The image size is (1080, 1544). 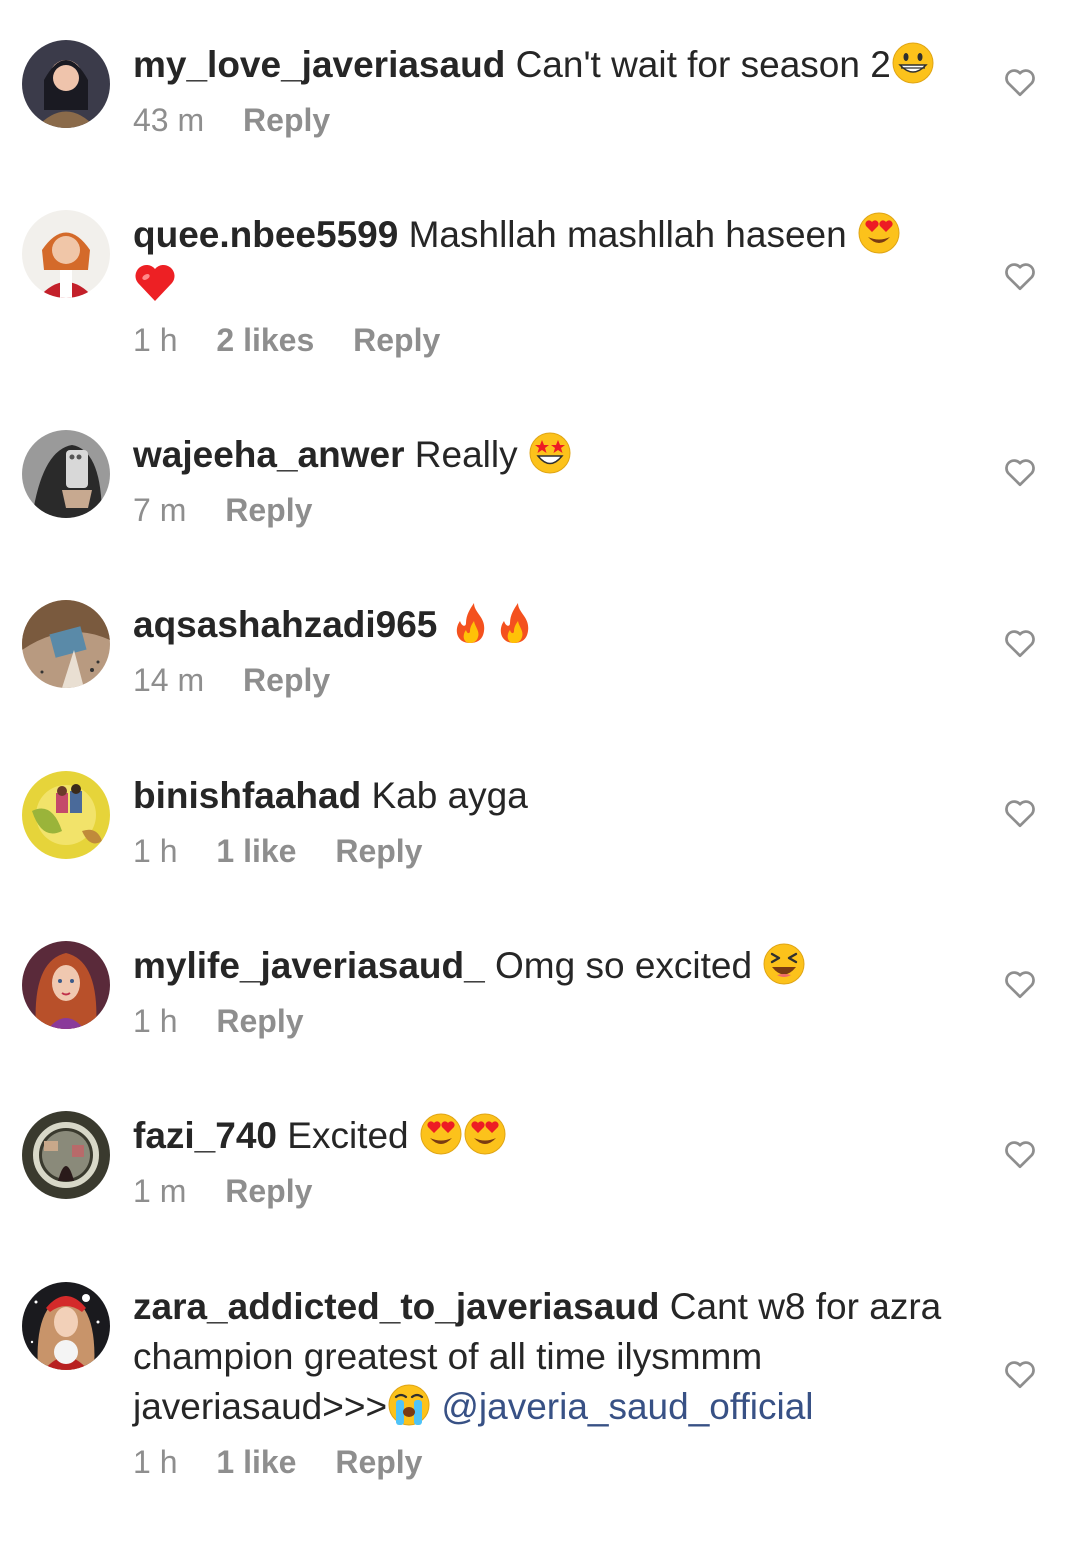 What do you see at coordinates (913, 63) in the screenshot?
I see `grinning-face-icon` at bounding box center [913, 63].